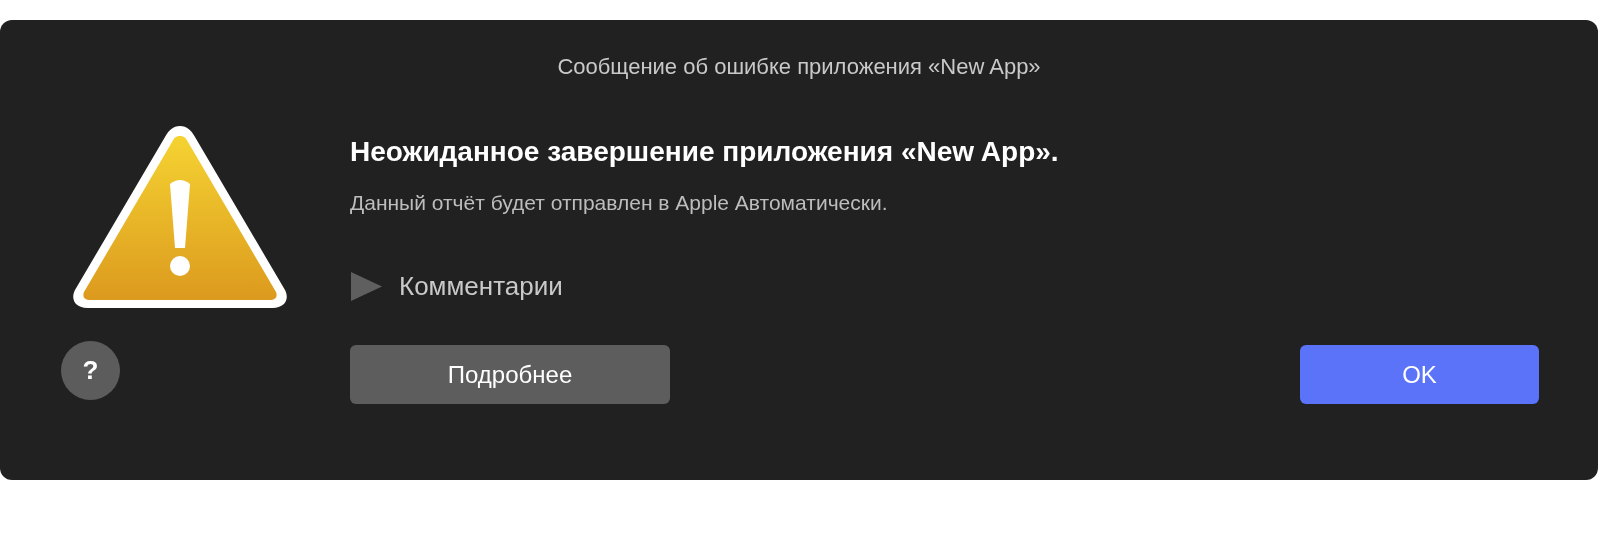 The image size is (1600, 540). I want to click on ok-button: OK, so click(1419, 374).